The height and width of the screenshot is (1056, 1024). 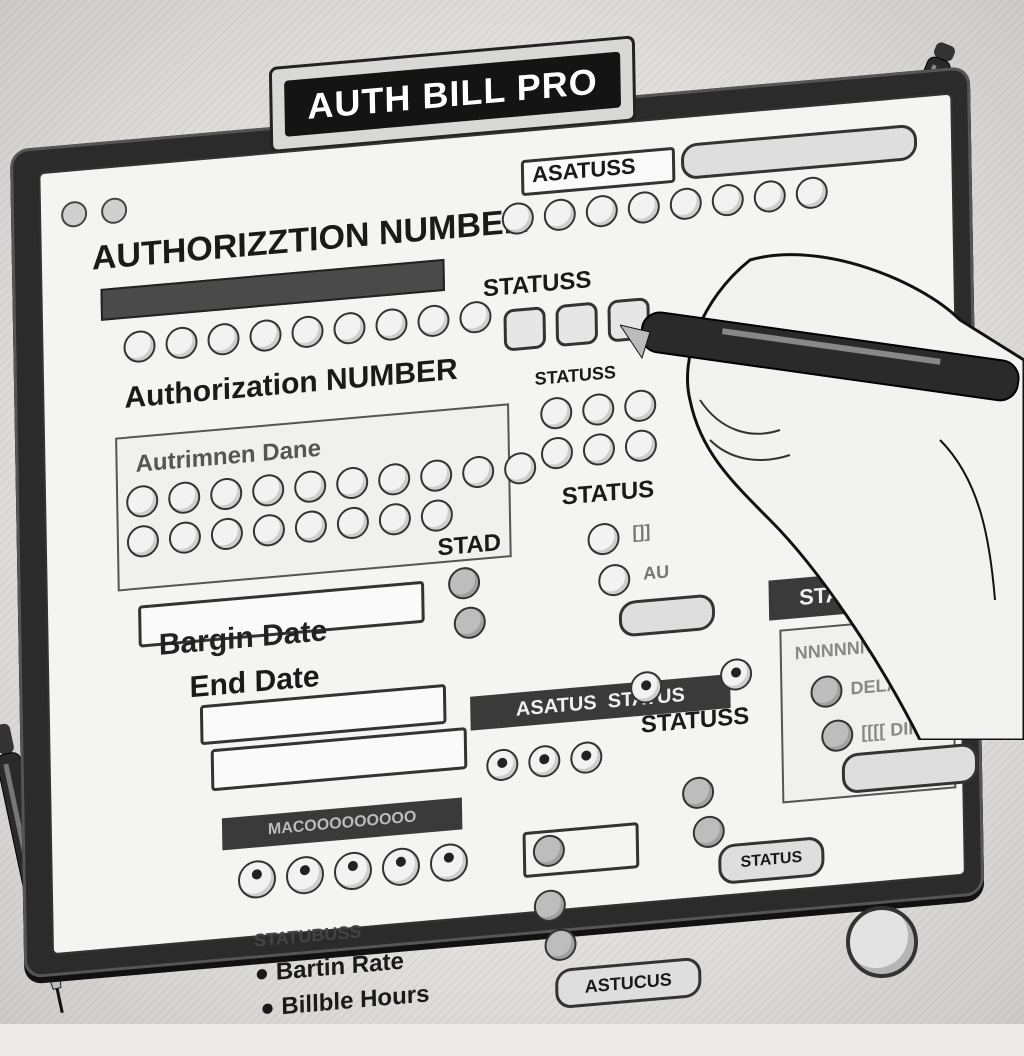 I want to click on section-header: MACOOOOOOOOO, so click(x=342, y=824).